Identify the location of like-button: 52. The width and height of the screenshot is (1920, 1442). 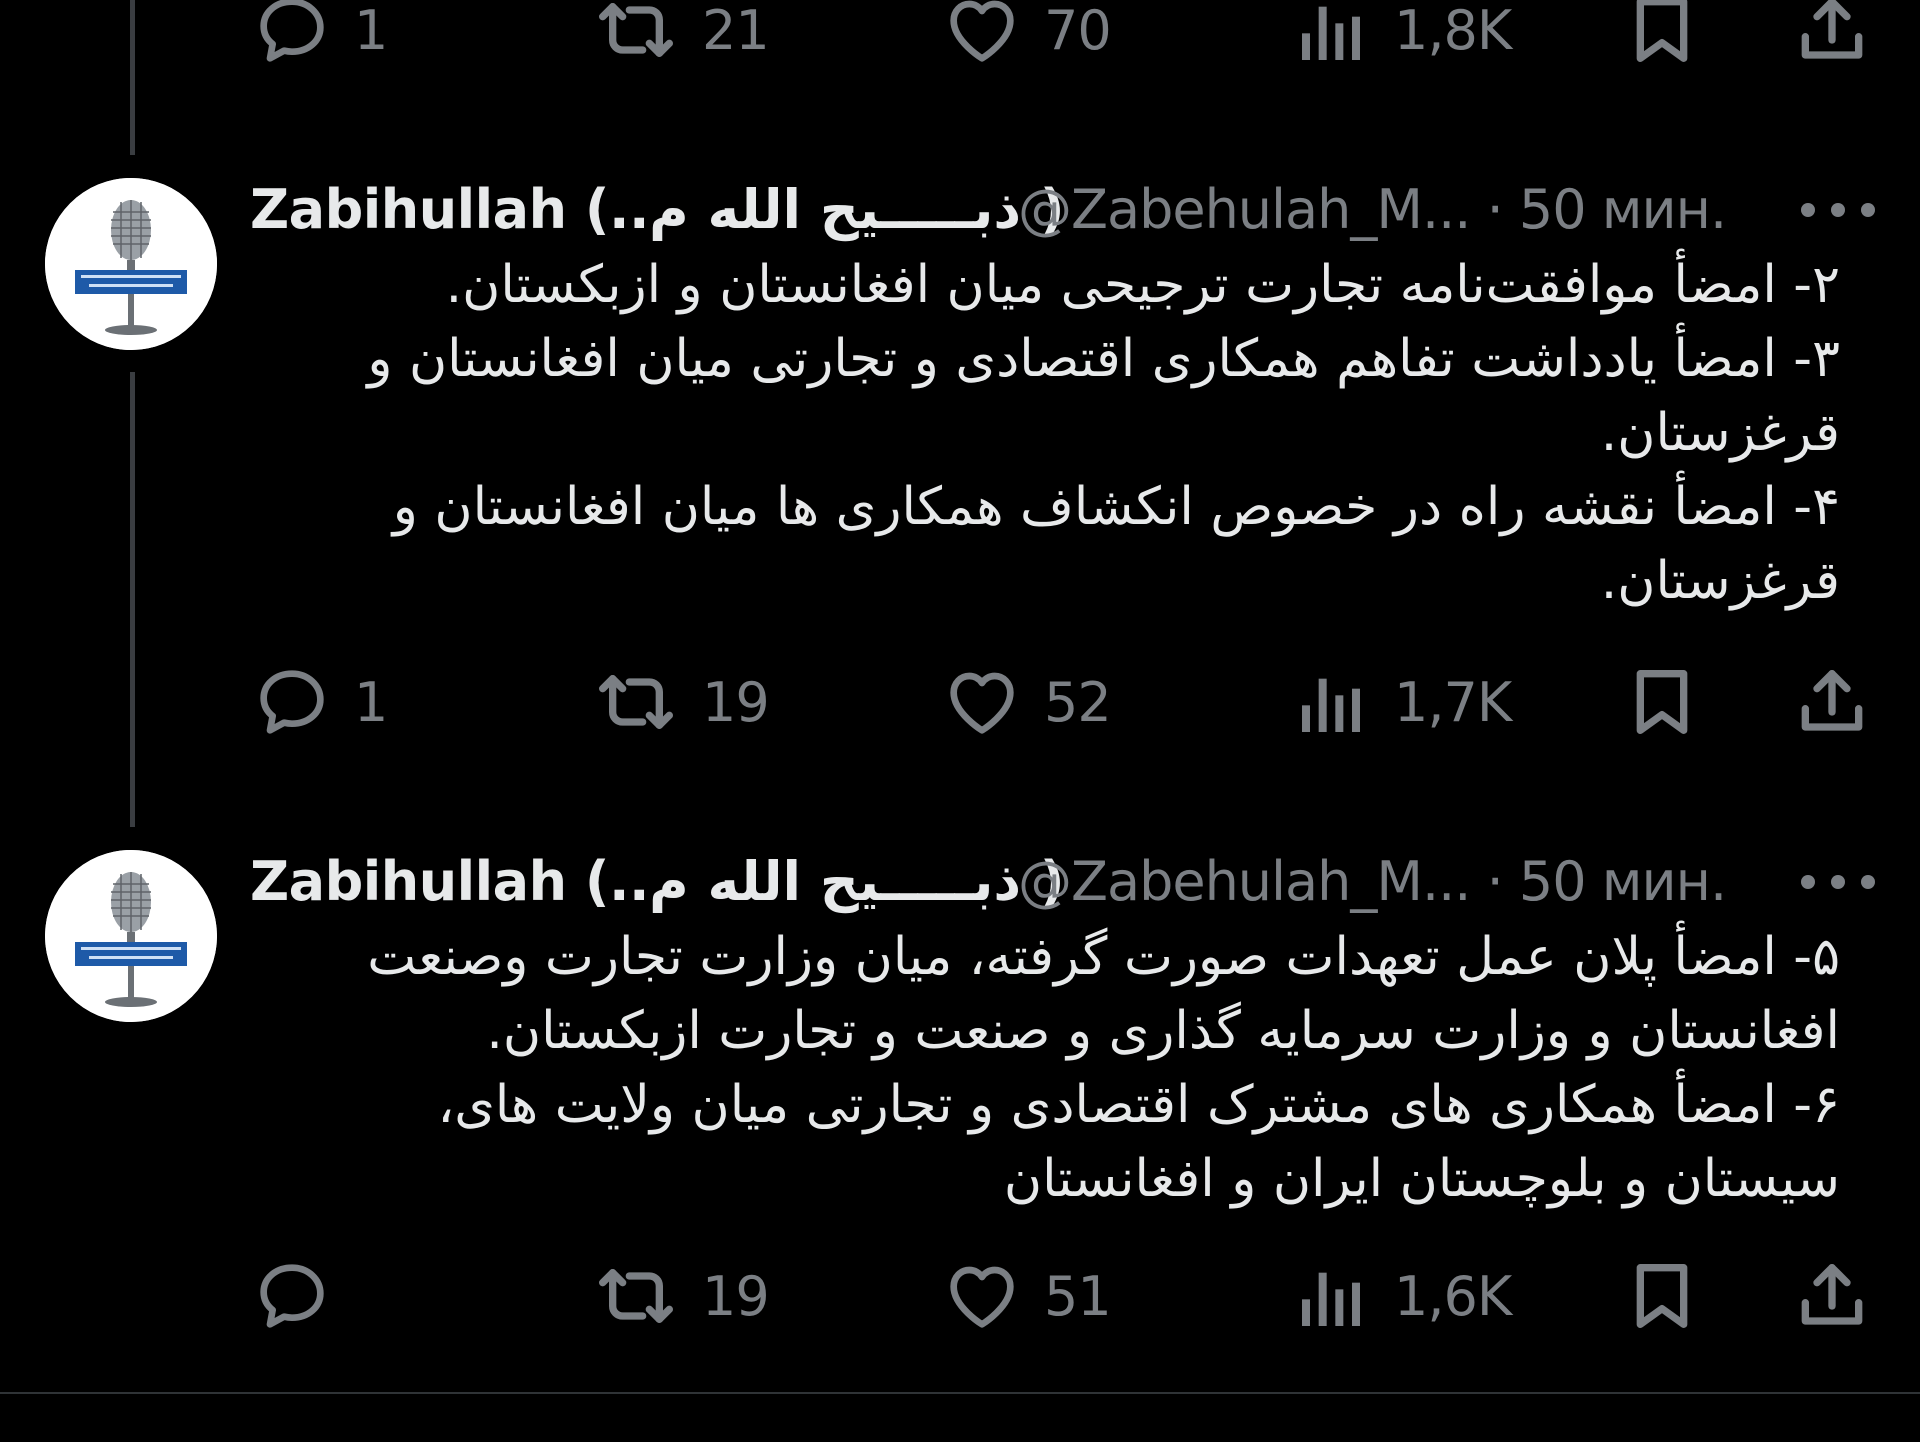
(1027, 702).